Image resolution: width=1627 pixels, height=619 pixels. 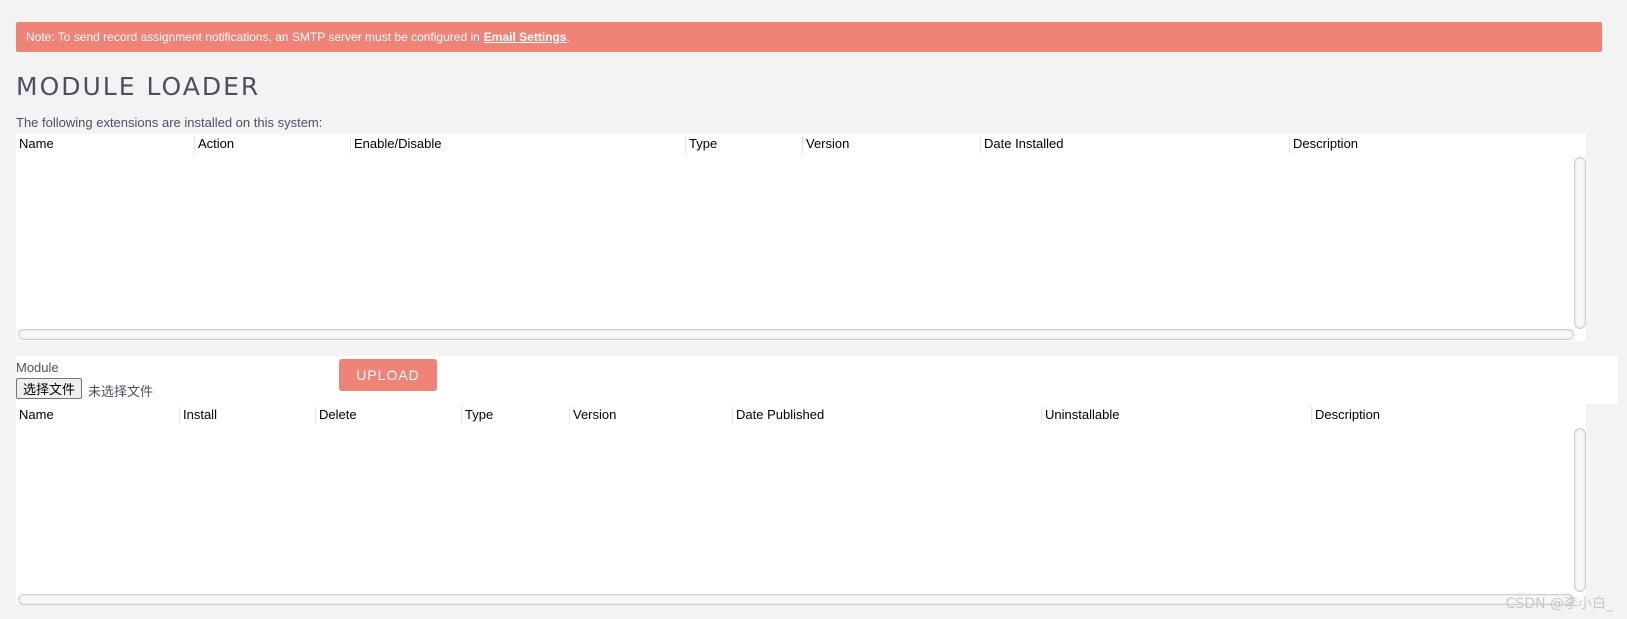 What do you see at coordinates (36, 414) in the screenshot?
I see `published-col-name: Name` at bounding box center [36, 414].